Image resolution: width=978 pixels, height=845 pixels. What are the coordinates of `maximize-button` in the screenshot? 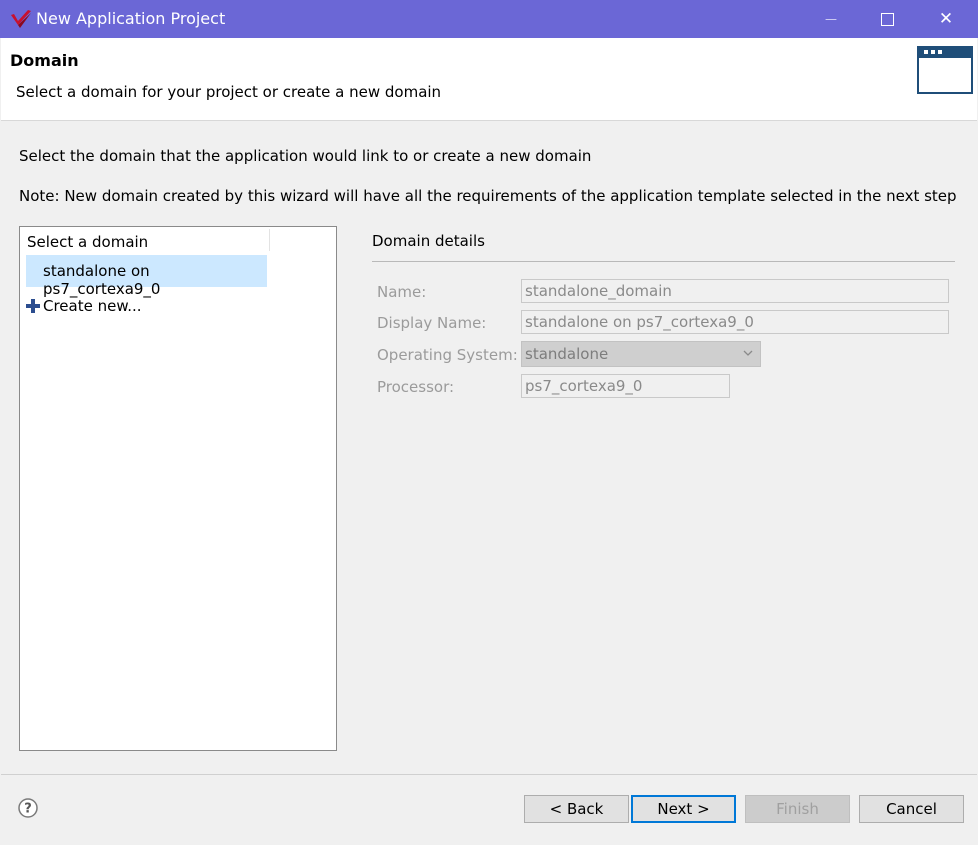 It's located at (887, 19).